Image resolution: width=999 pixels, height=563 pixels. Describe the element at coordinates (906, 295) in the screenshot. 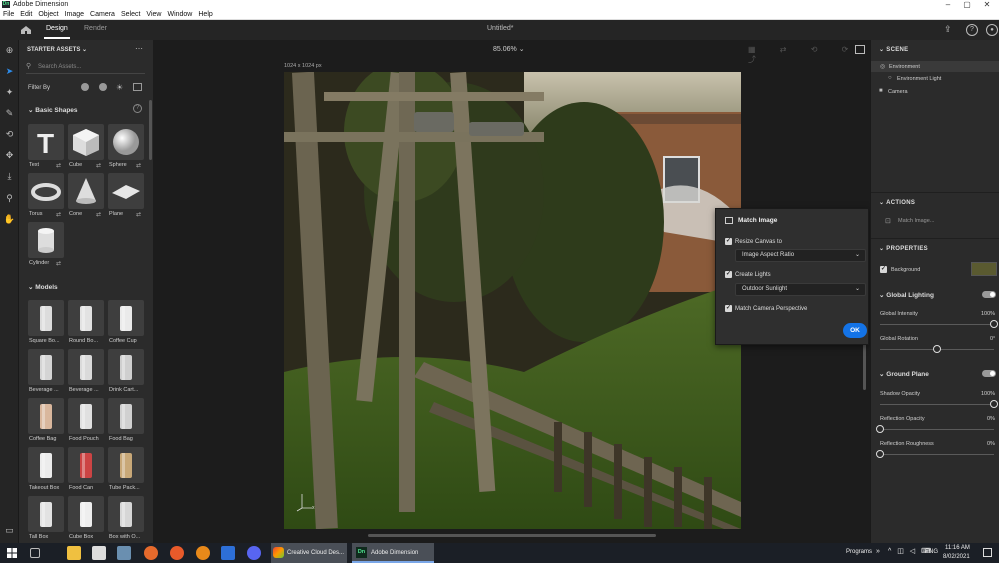

I see `global-lighting-header: ⌄ Global Lighting` at that location.